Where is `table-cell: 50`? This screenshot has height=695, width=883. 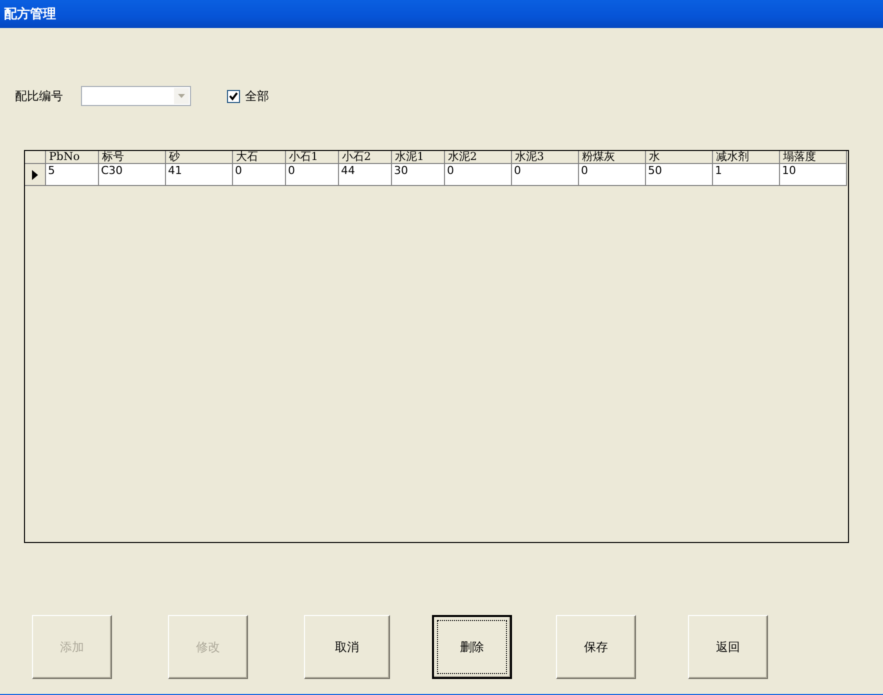
table-cell: 50 is located at coordinates (679, 175).